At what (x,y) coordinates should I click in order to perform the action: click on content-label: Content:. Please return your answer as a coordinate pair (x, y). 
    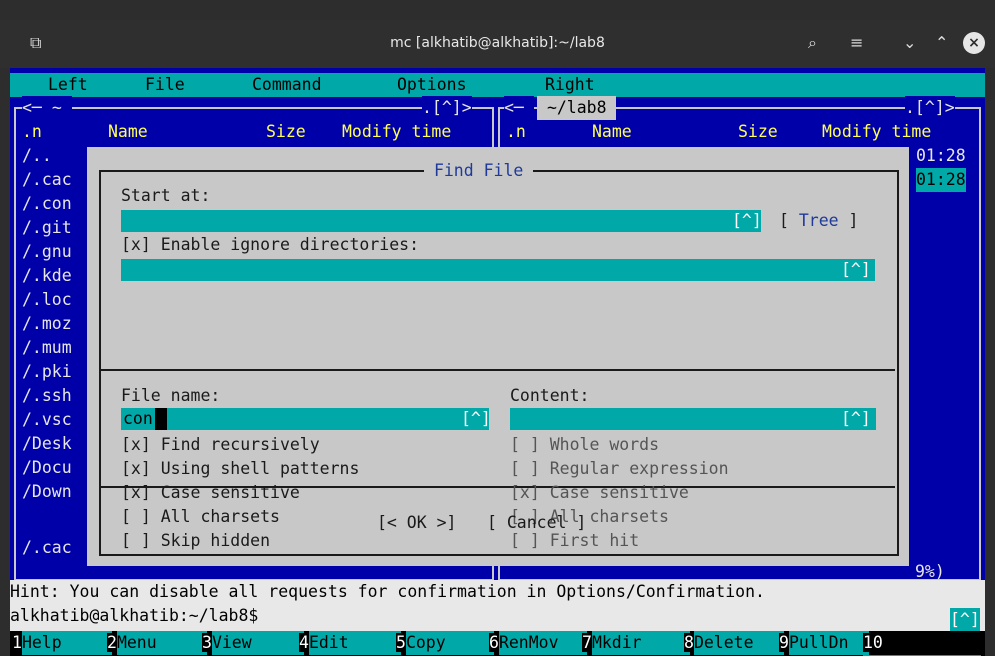
    Looking at the image, I should click on (550, 395).